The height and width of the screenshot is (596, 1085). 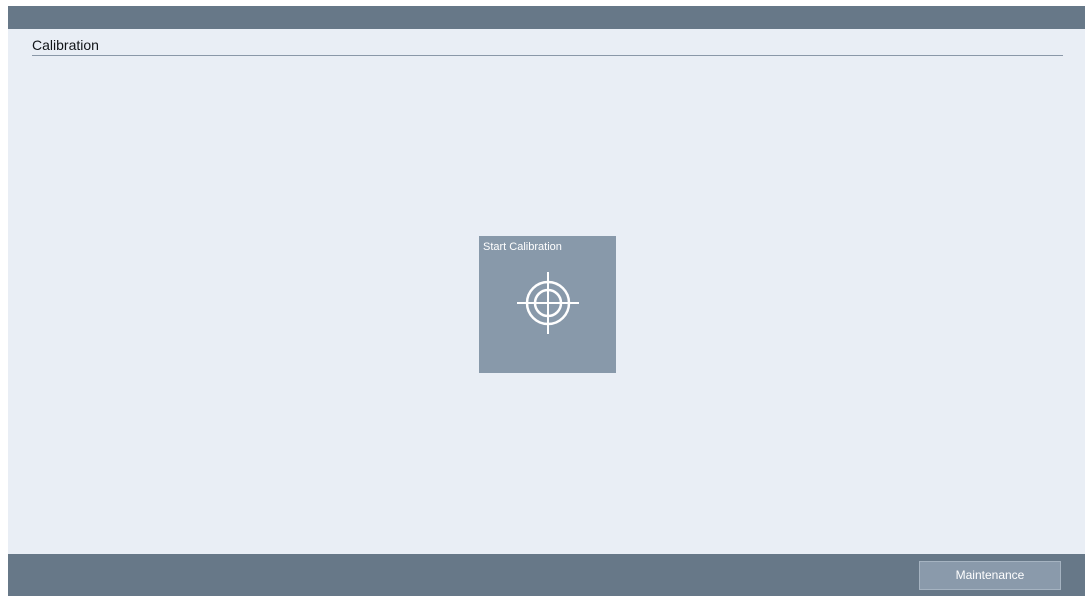 What do you see at coordinates (546, 575) in the screenshot?
I see `bottom-bar: Maintenance` at bounding box center [546, 575].